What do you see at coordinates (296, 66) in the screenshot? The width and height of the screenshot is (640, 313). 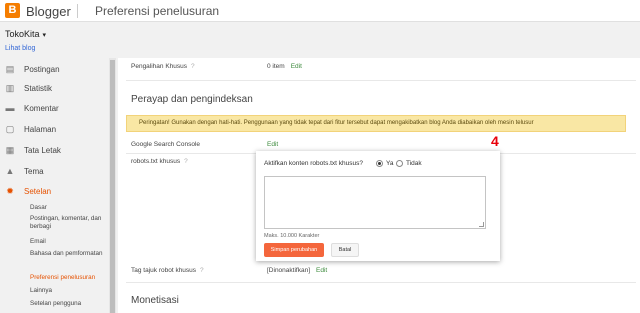 I see `redirect-edit-link: Edit` at bounding box center [296, 66].